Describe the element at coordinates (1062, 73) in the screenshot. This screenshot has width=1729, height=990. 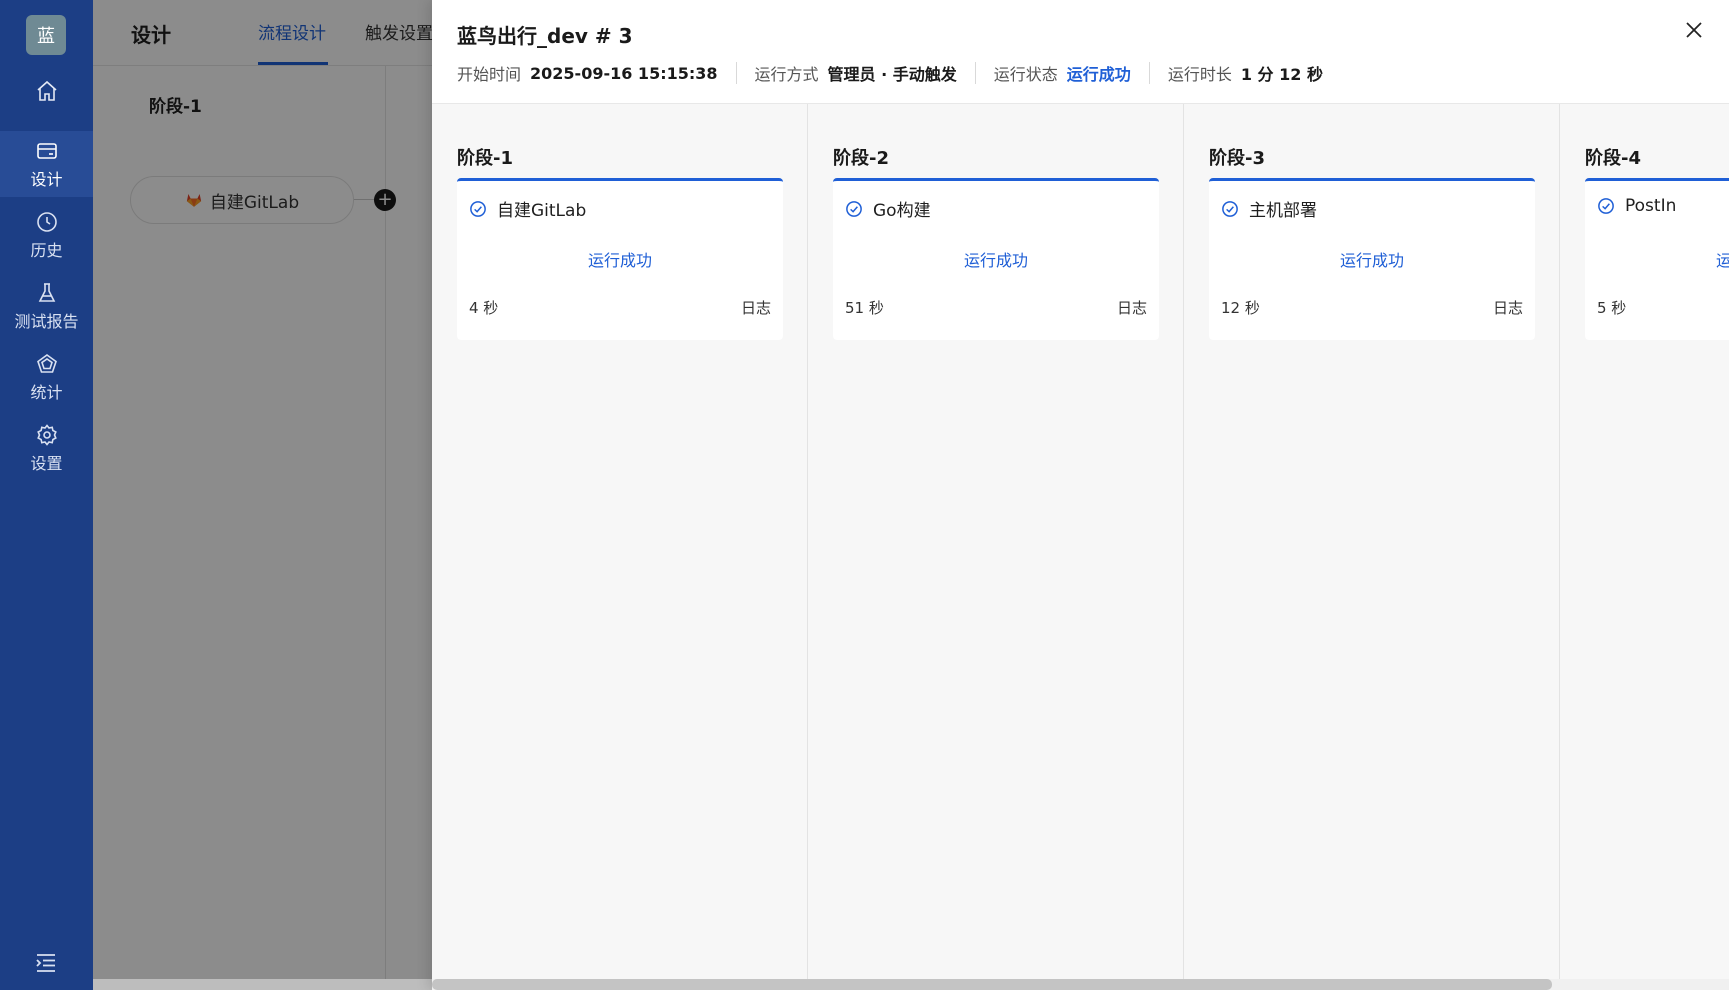
I see `meta-run-status: 运行状态 运行成功` at that location.